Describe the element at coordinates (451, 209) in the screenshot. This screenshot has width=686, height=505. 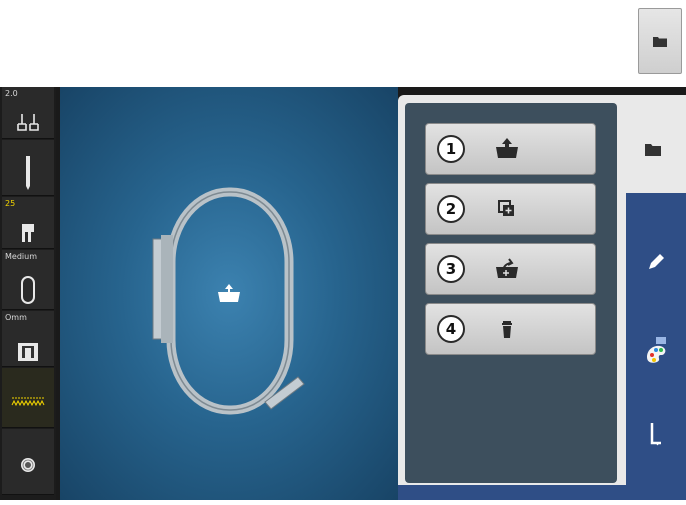
I see `number-badge-2: 2` at that location.